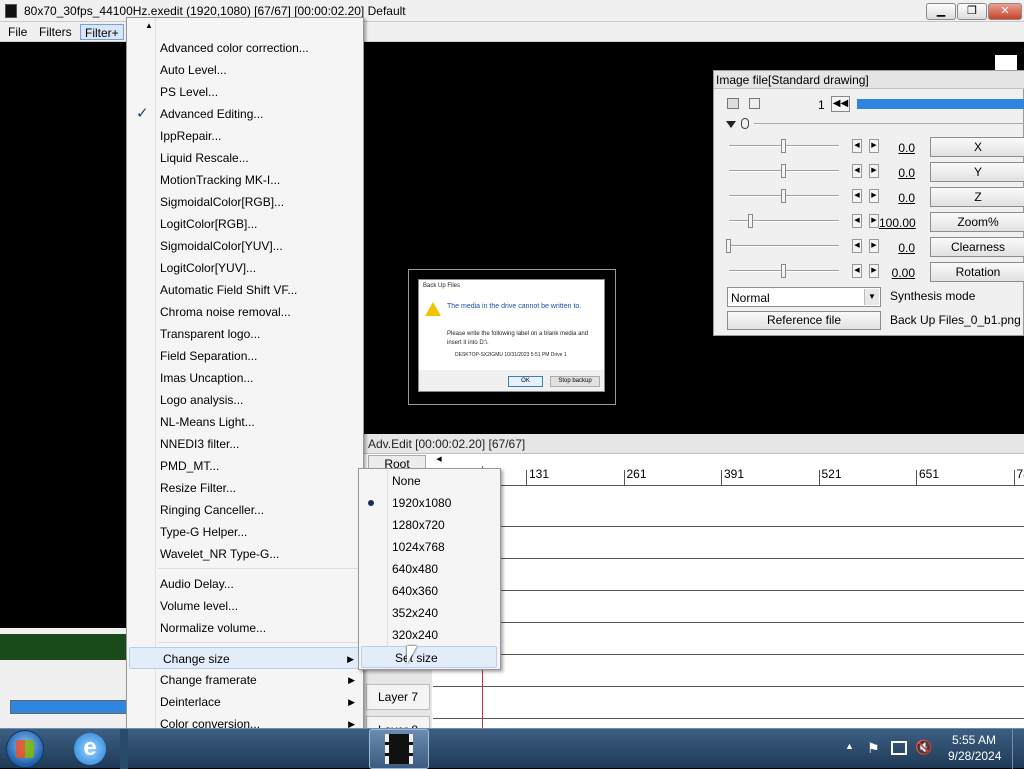 Image resolution: width=1024 pixels, height=769 pixels. What do you see at coordinates (429, 547) in the screenshot?
I see `size-option-1024x768: 1024x768` at bounding box center [429, 547].